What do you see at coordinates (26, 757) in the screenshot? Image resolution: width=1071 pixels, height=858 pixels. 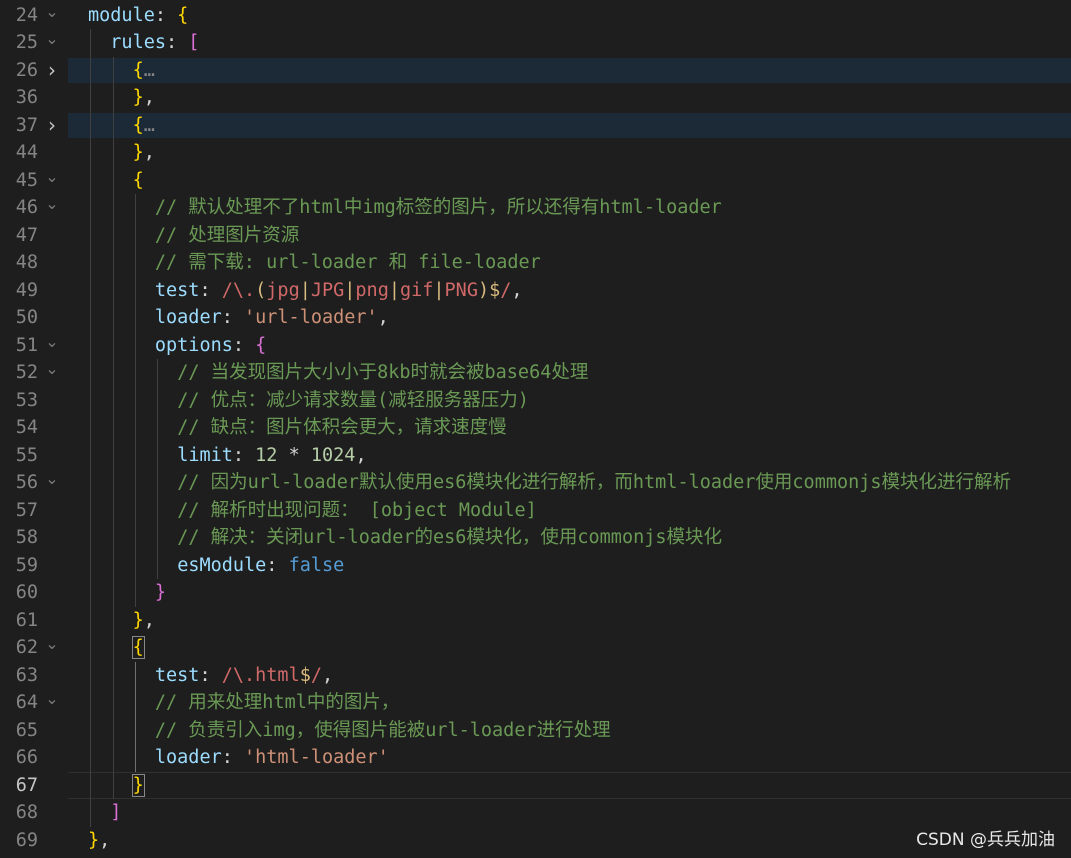 I see `line-number: 66` at bounding box center [26, 757].